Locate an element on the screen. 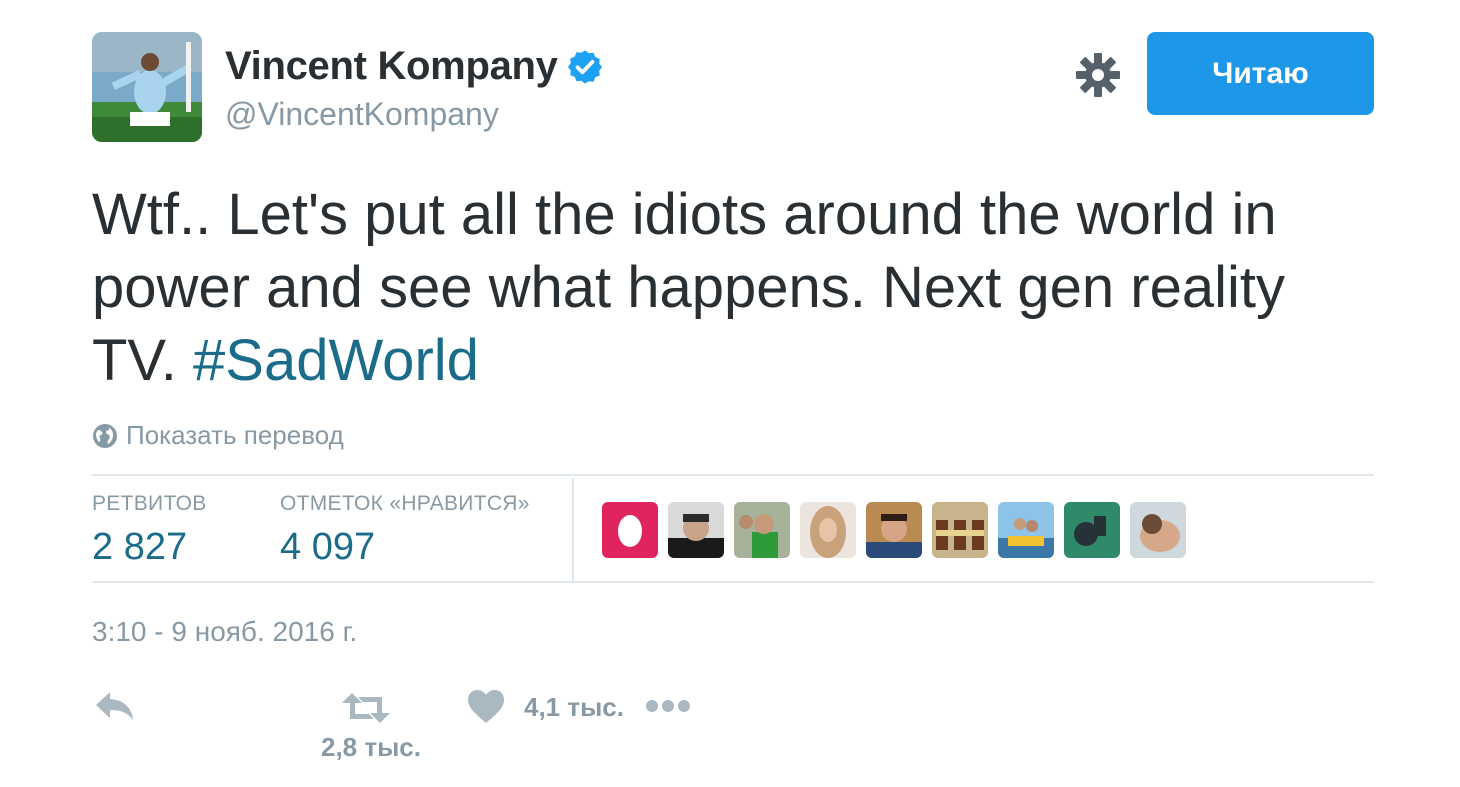 The height and width of the screenshot is (787, 1460). tweet-timestamp: 3:10 - 9 нояб. 2016 г. is located at coordinates (224, 632).